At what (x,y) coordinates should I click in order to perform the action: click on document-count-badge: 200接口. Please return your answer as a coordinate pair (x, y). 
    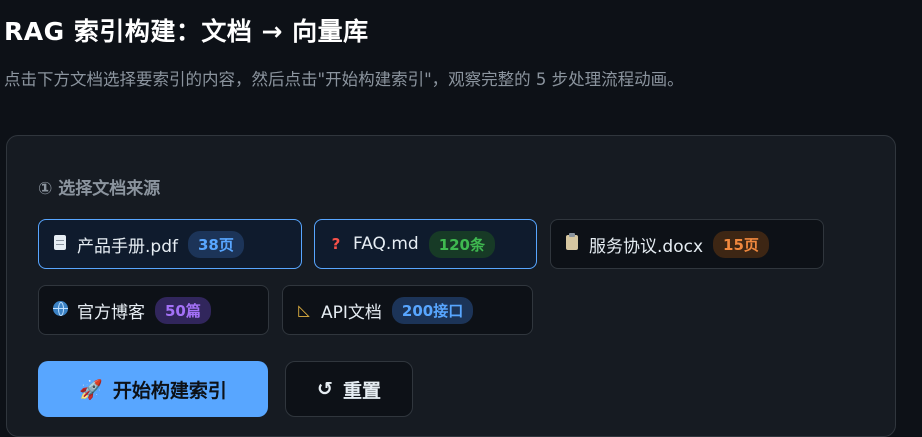
    Looking at the image, I should click on (432, 310).